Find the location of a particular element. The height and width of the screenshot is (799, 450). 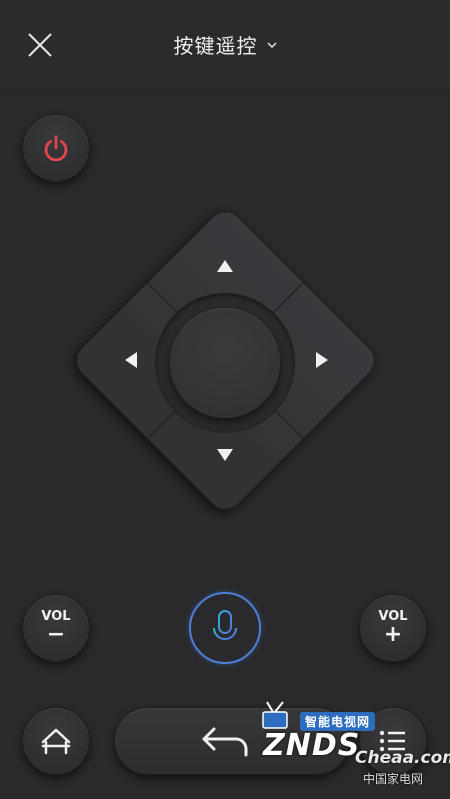

menu-icon is located at coordinates (392, 741).